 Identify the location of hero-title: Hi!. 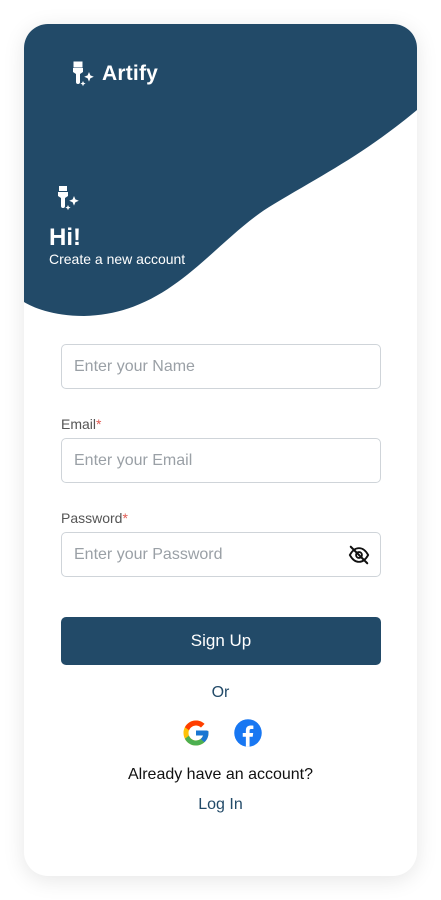
(65, 237).